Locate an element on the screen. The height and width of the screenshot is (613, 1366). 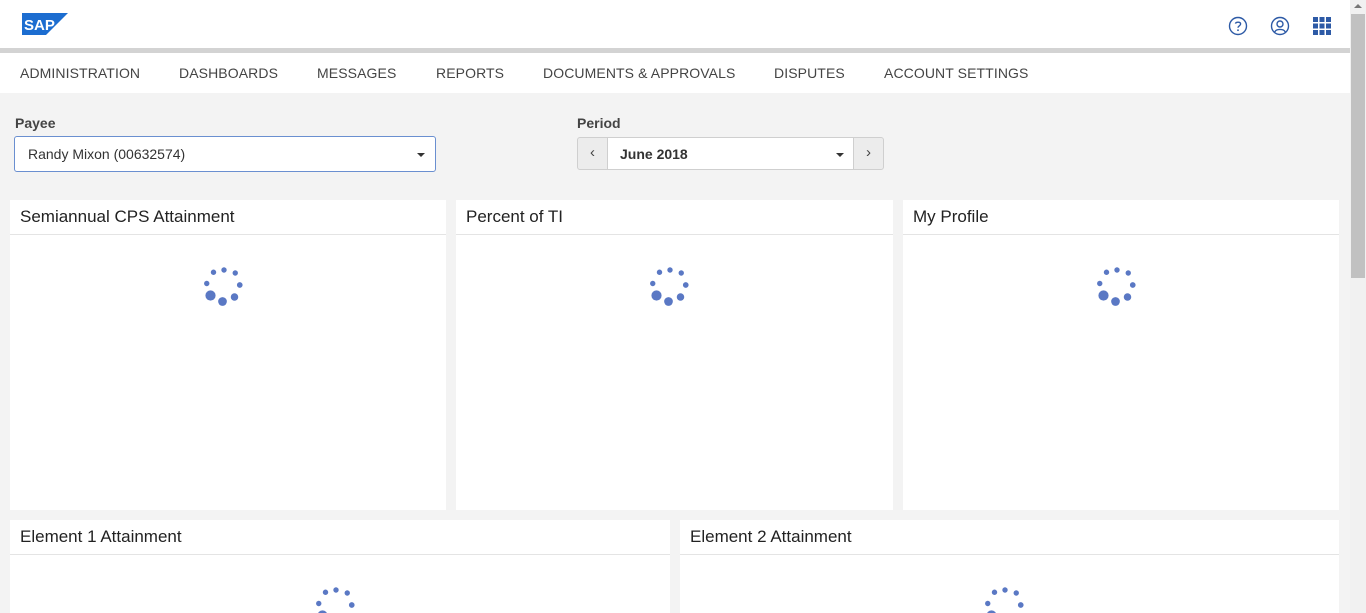
help-icon is located at coordinates (1238, 26).